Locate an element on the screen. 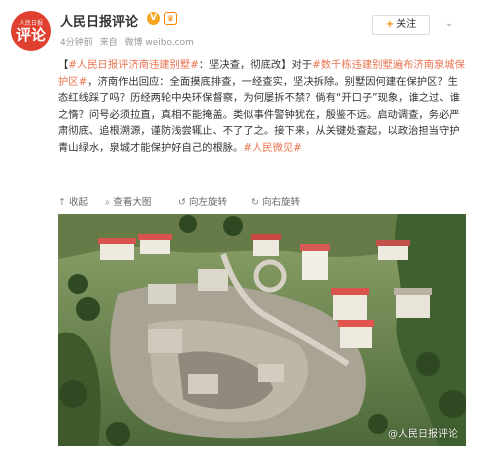  rotate-right-label: 向右旋转 is located at coordinates (280, 202).